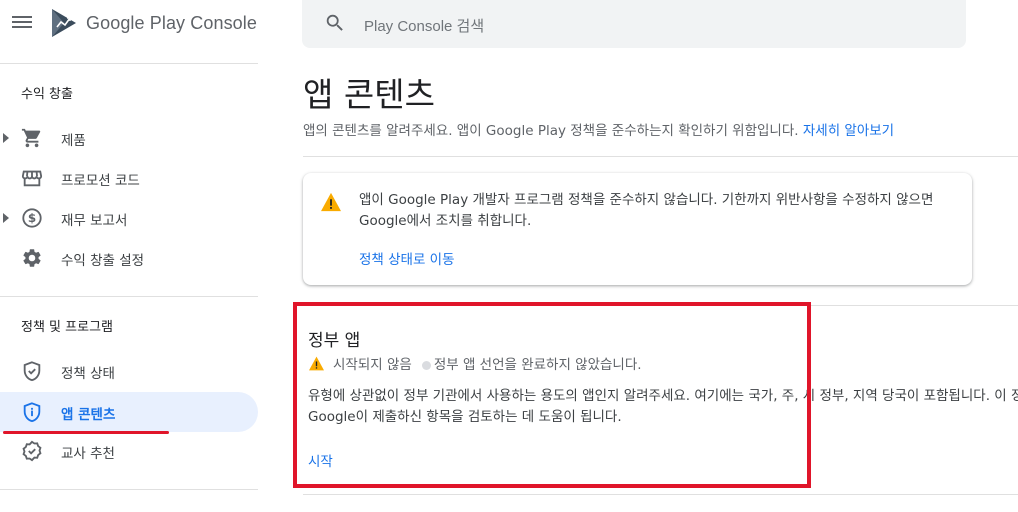 The width and height of the screenshot is (1018, 512). I want to click on status-row: 시작되지 않음 정부 앱 선언을 완료하지 않았습니다., so click(475, 363).